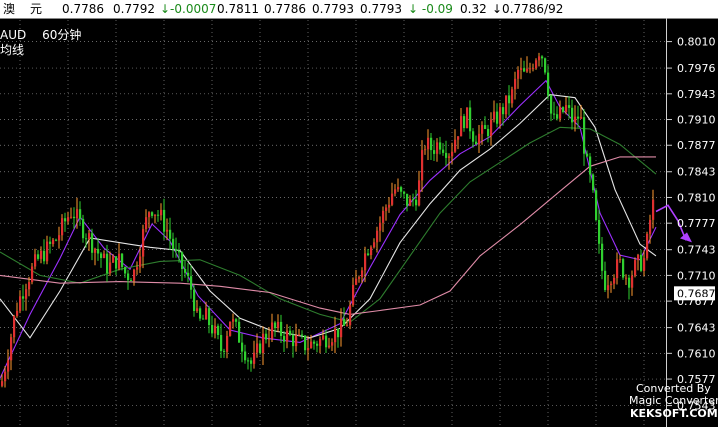 This screenshot has width=718, height=427. What do you see at coordinates (13, 35) in the screenshot?
I see `symbol-label: AUD` at bounding box center [13, 35].